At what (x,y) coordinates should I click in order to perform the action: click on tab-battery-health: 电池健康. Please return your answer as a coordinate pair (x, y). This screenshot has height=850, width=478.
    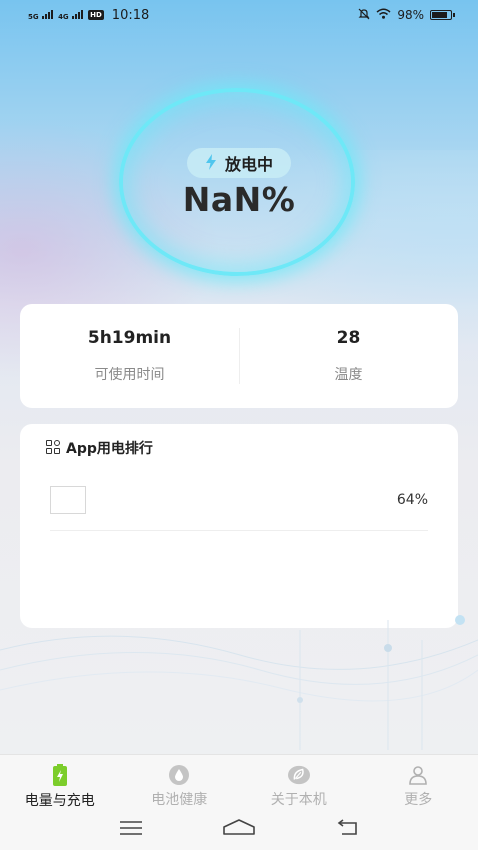
    Looking at the image, I should click on (180, 782).